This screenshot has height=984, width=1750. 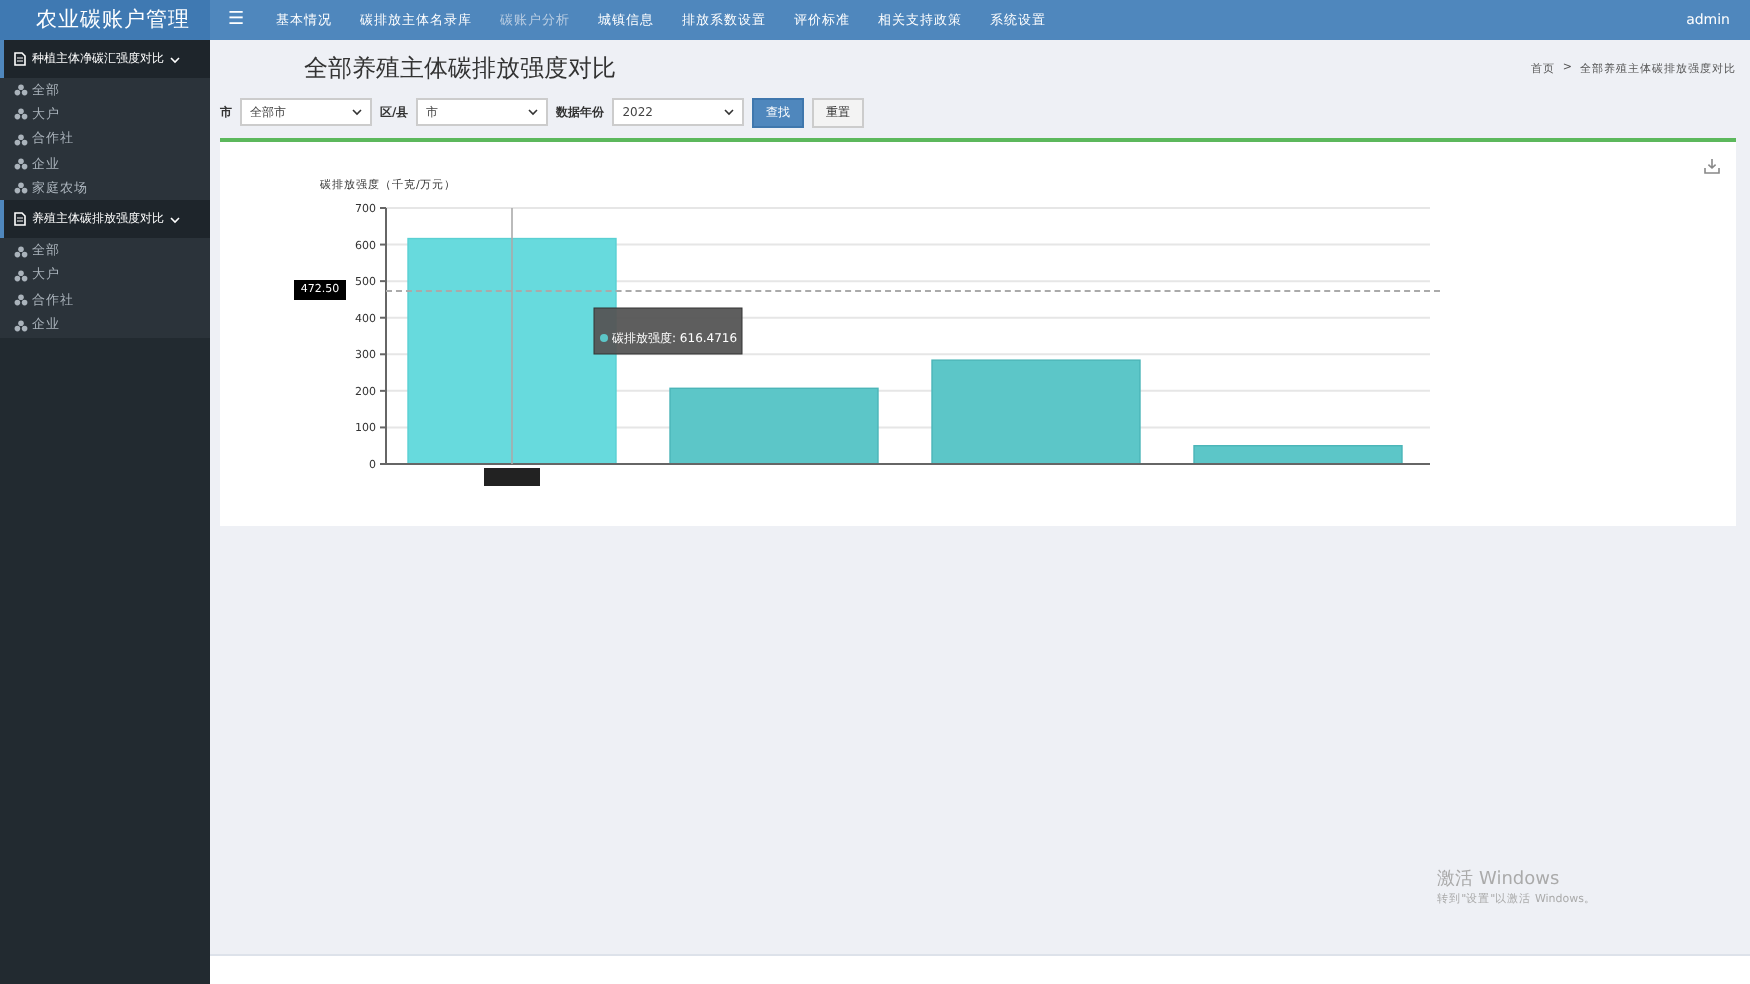 I want to click on app-title: 农业碳账户管理, so click(x=105, y=20).